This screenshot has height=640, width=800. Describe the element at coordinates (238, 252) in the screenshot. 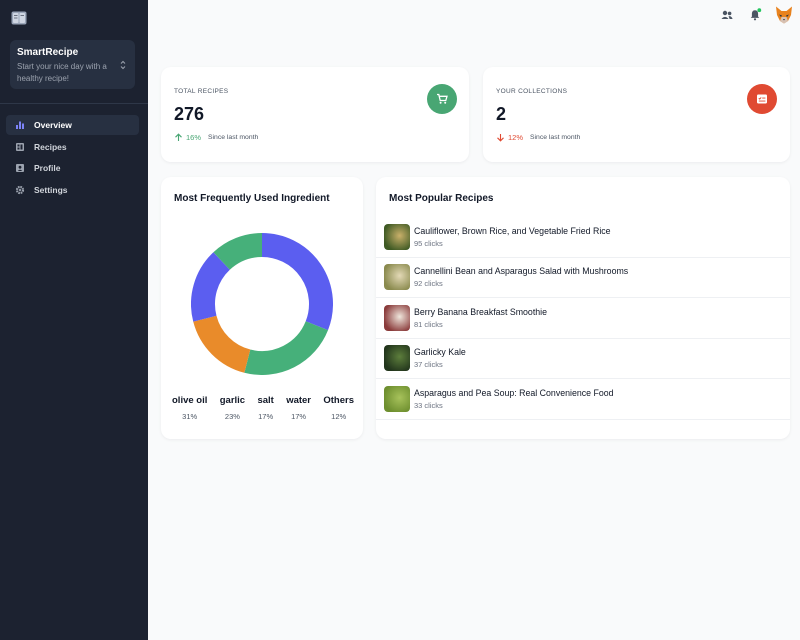

I see `donut-slice-others` at that location.